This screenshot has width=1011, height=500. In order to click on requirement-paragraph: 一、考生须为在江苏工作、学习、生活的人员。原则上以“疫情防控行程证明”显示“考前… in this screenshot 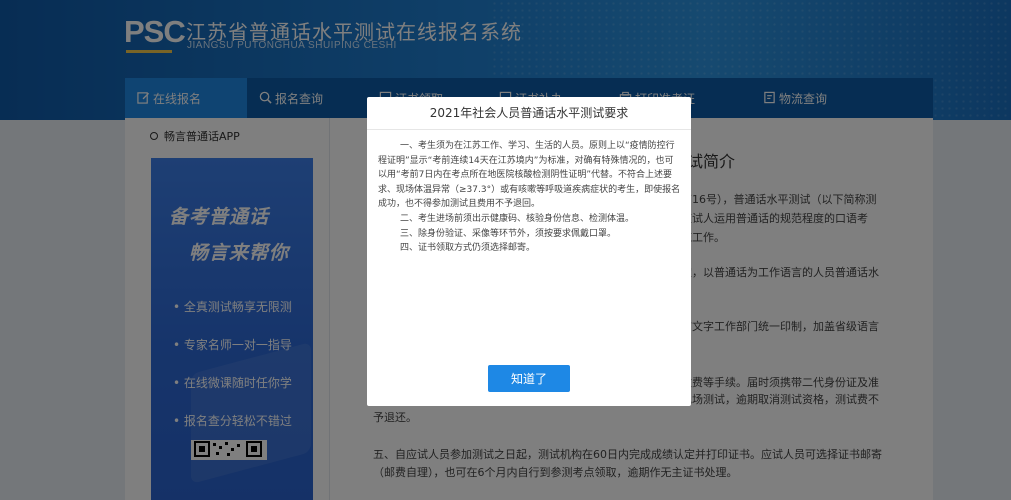, I will do `click(529, 175)`.